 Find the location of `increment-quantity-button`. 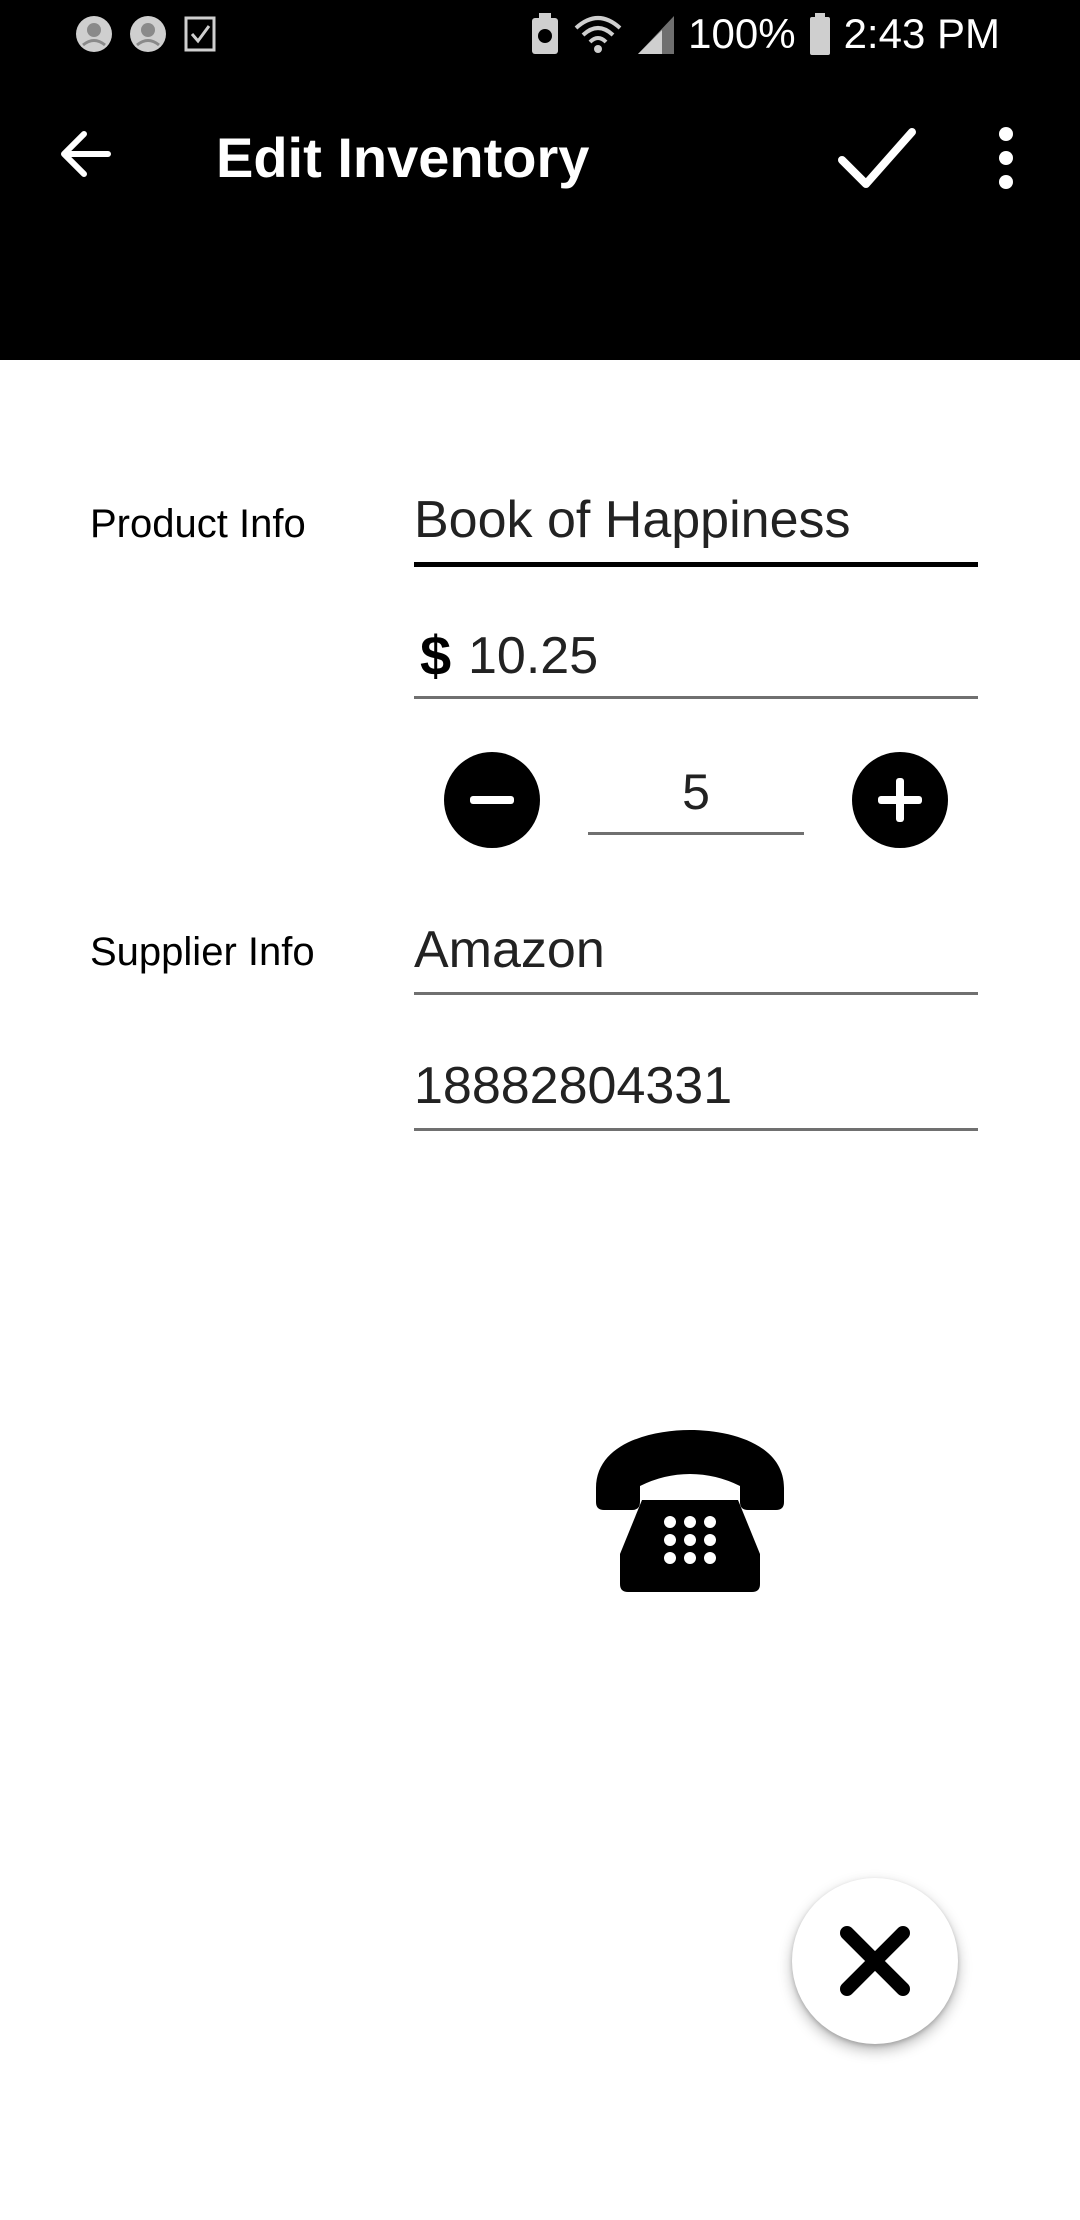

increment-quantity-button is located at coordinates (900, 800).